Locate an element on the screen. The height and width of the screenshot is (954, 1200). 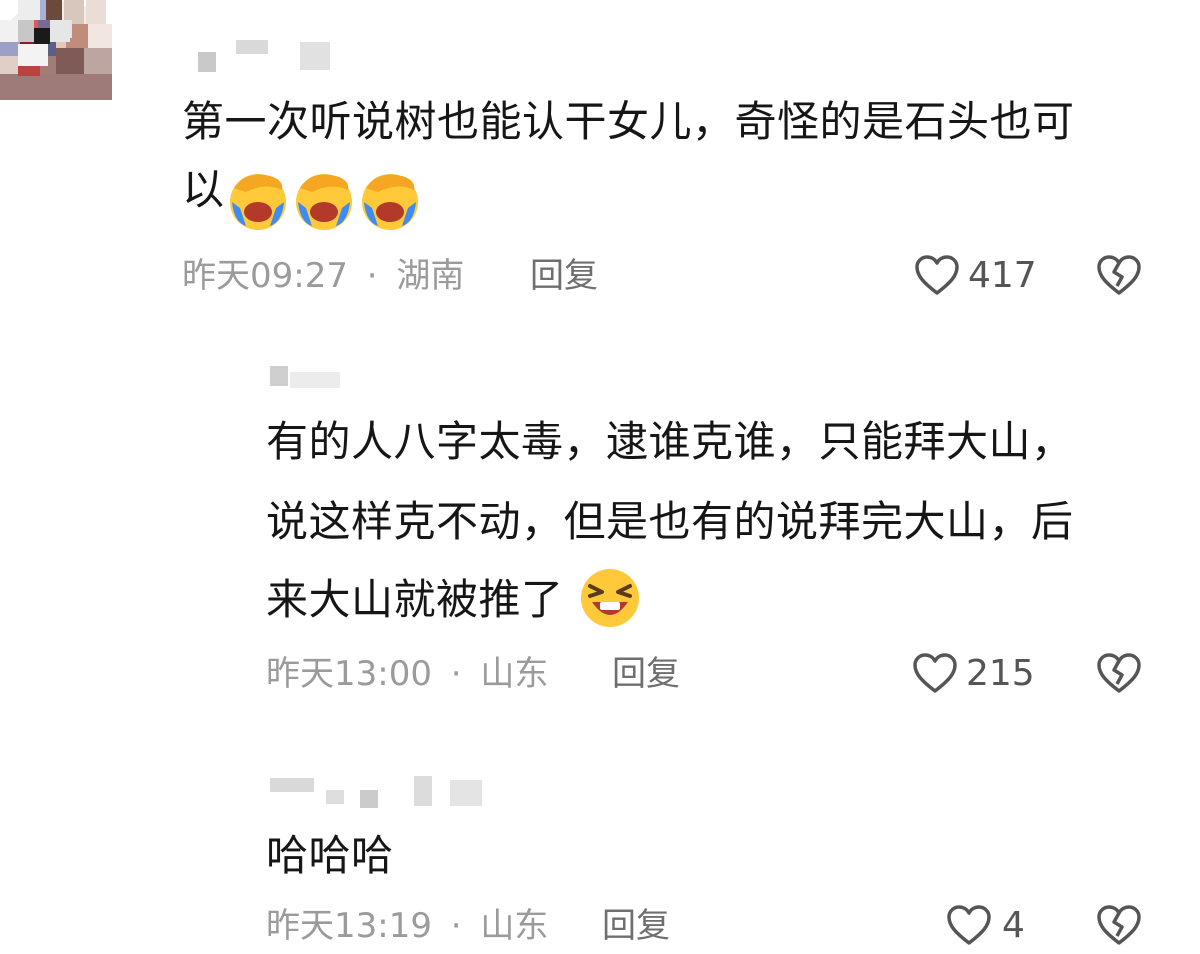
comment-text-line: 哈哈哈 is located at coordinates (330, 855).